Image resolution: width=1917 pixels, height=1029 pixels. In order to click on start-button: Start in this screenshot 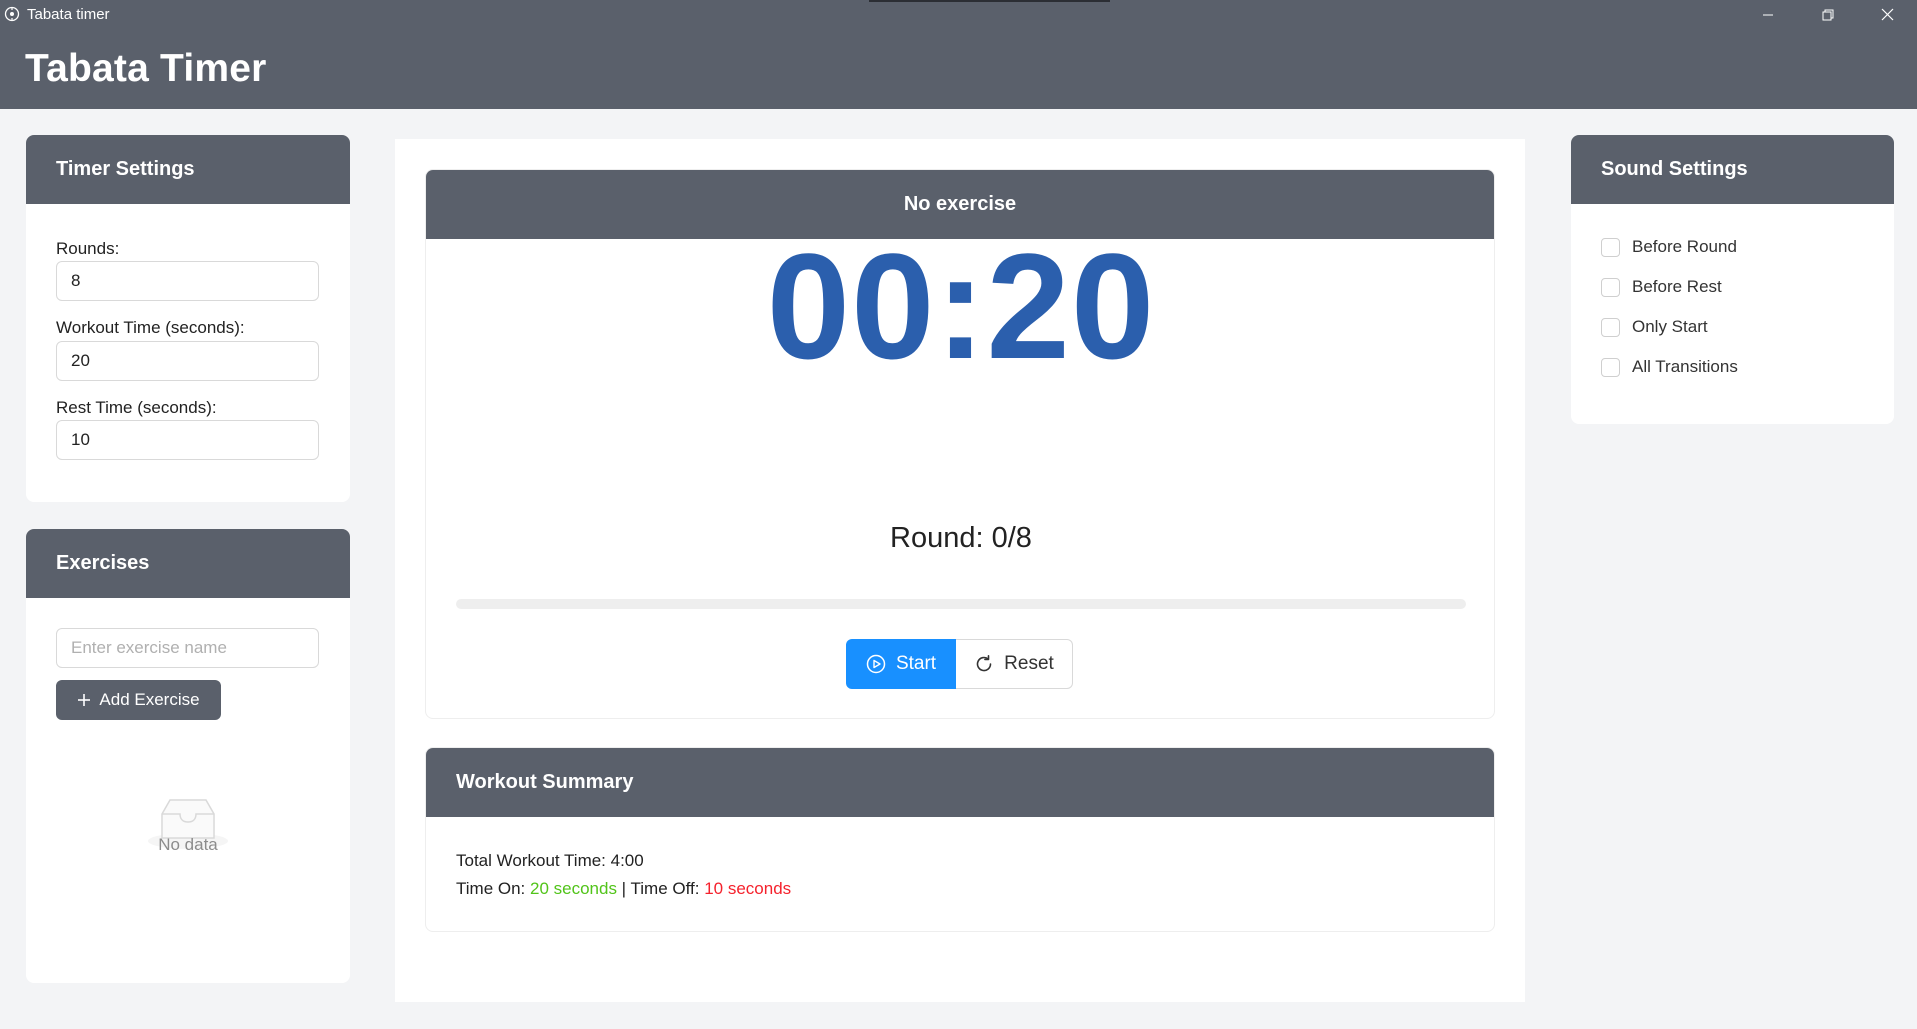, I will do `click(901, 664)`.